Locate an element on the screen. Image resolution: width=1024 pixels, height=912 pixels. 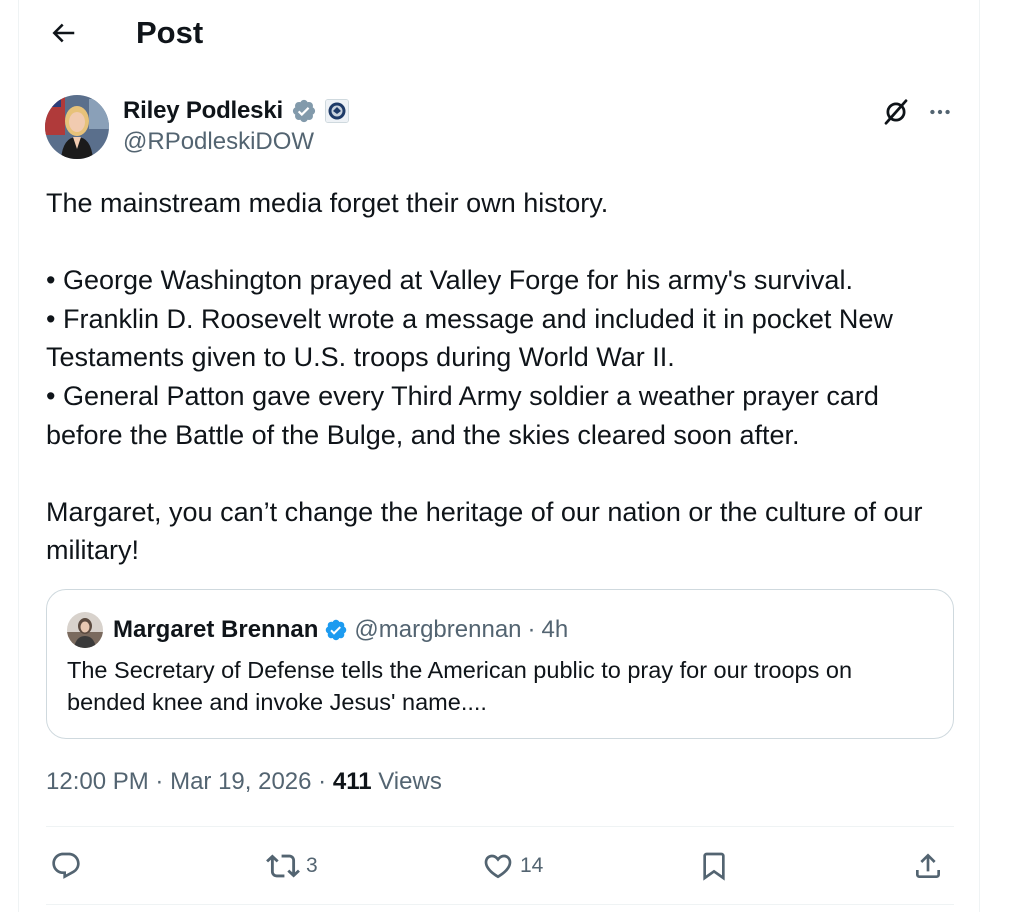
like-count: 14 is located at coordinates (532, 865).